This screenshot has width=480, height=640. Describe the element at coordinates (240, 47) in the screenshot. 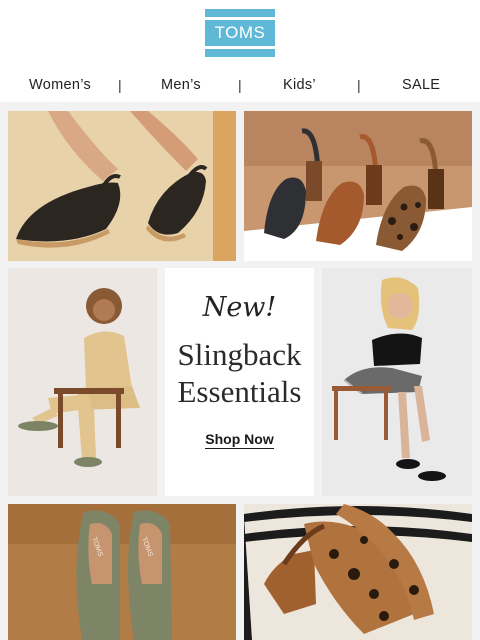

I see `logo-stripe-bottom` at that location.